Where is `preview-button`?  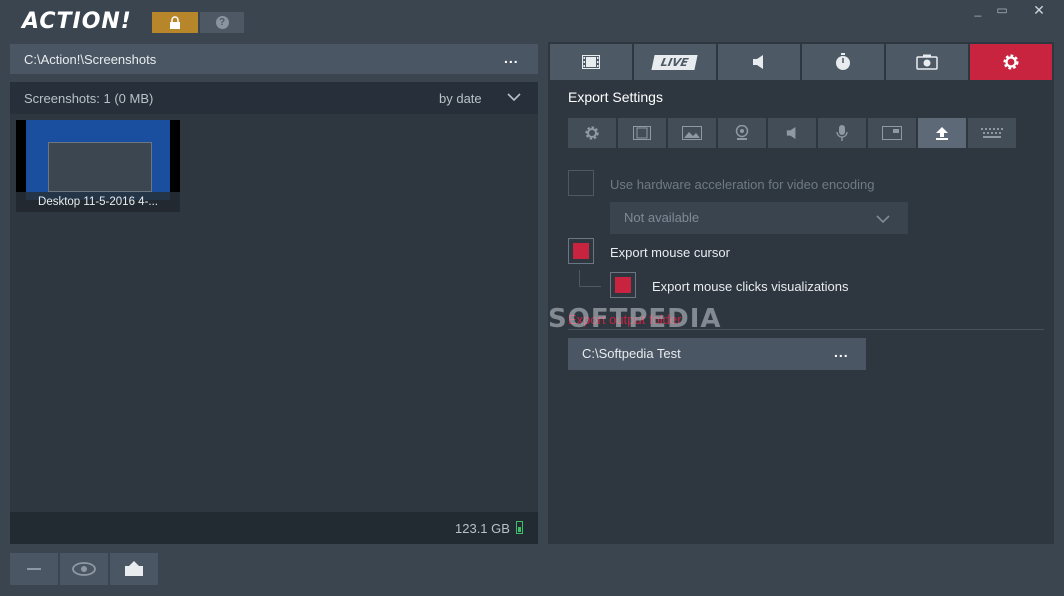 preview-button is located at coordinates (84, 569).